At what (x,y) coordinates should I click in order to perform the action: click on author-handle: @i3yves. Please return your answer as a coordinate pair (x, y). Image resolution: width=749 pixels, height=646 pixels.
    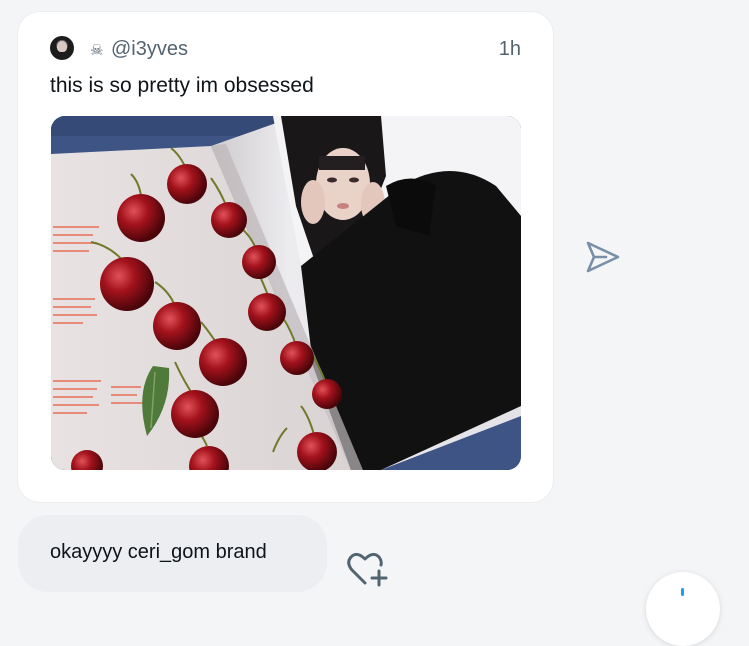
    Looking at the image, I should click on (149, 49).